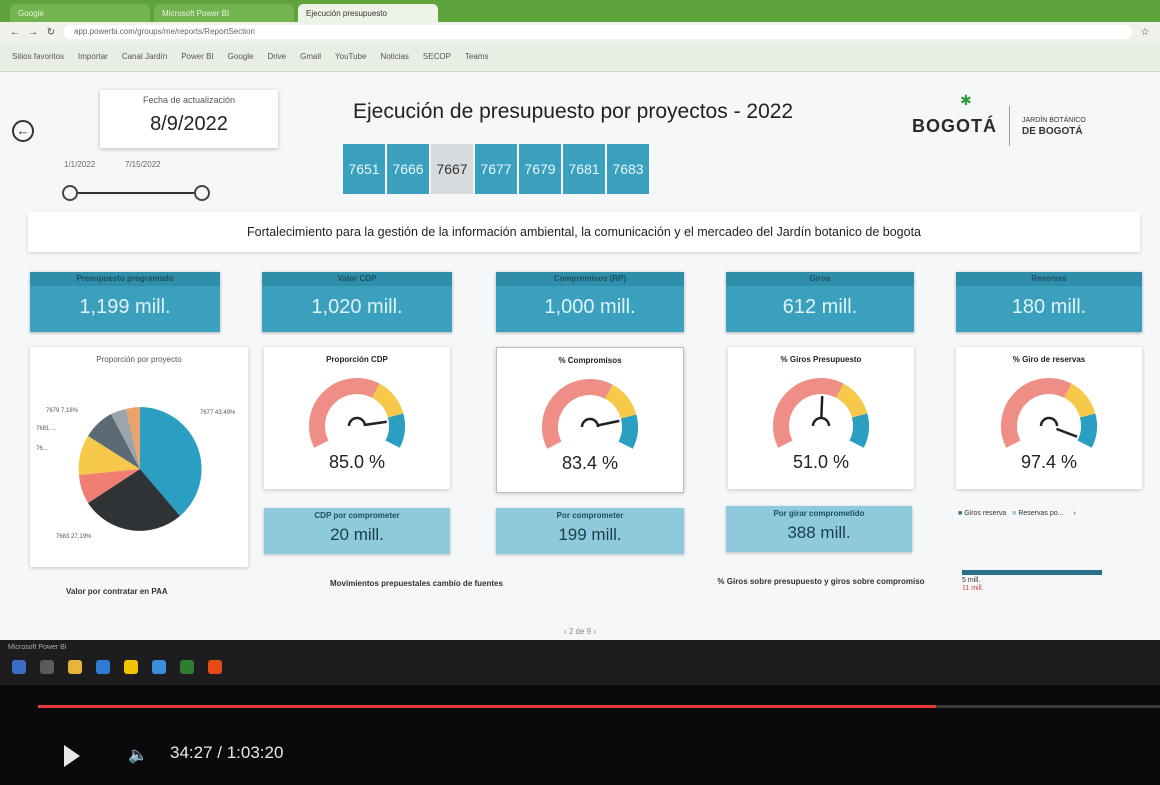 The image size is (1160, 785). I want to click on kpi-label: Por girar comprometido, so click(819, 513).